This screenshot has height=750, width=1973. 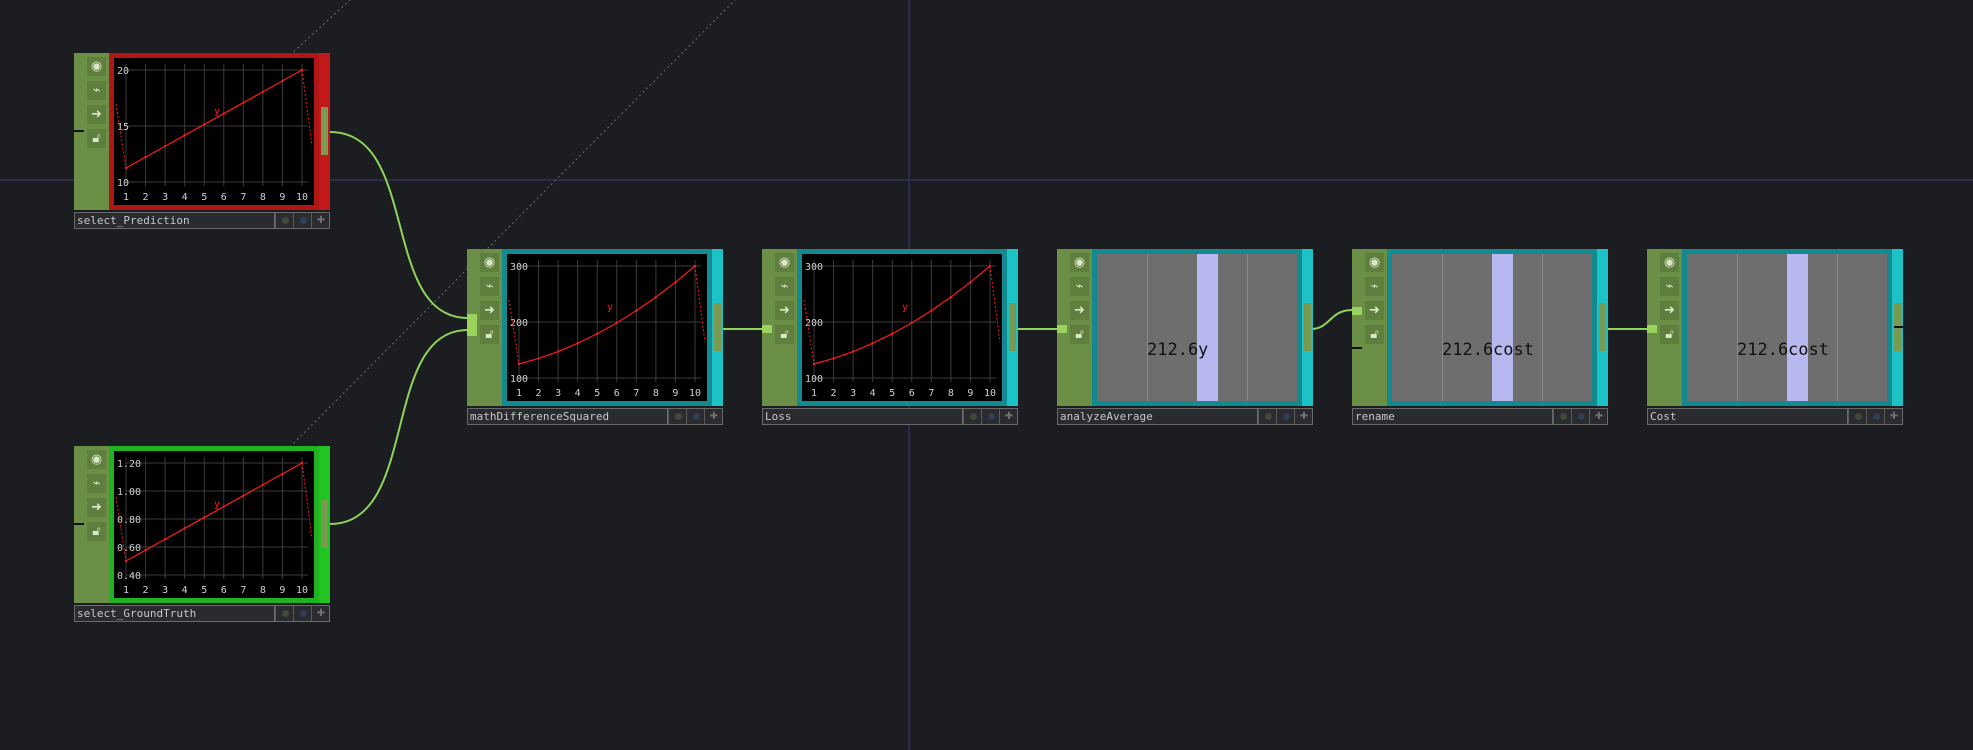 I want to click on channel-name: y, so click(x=1203, y=350).